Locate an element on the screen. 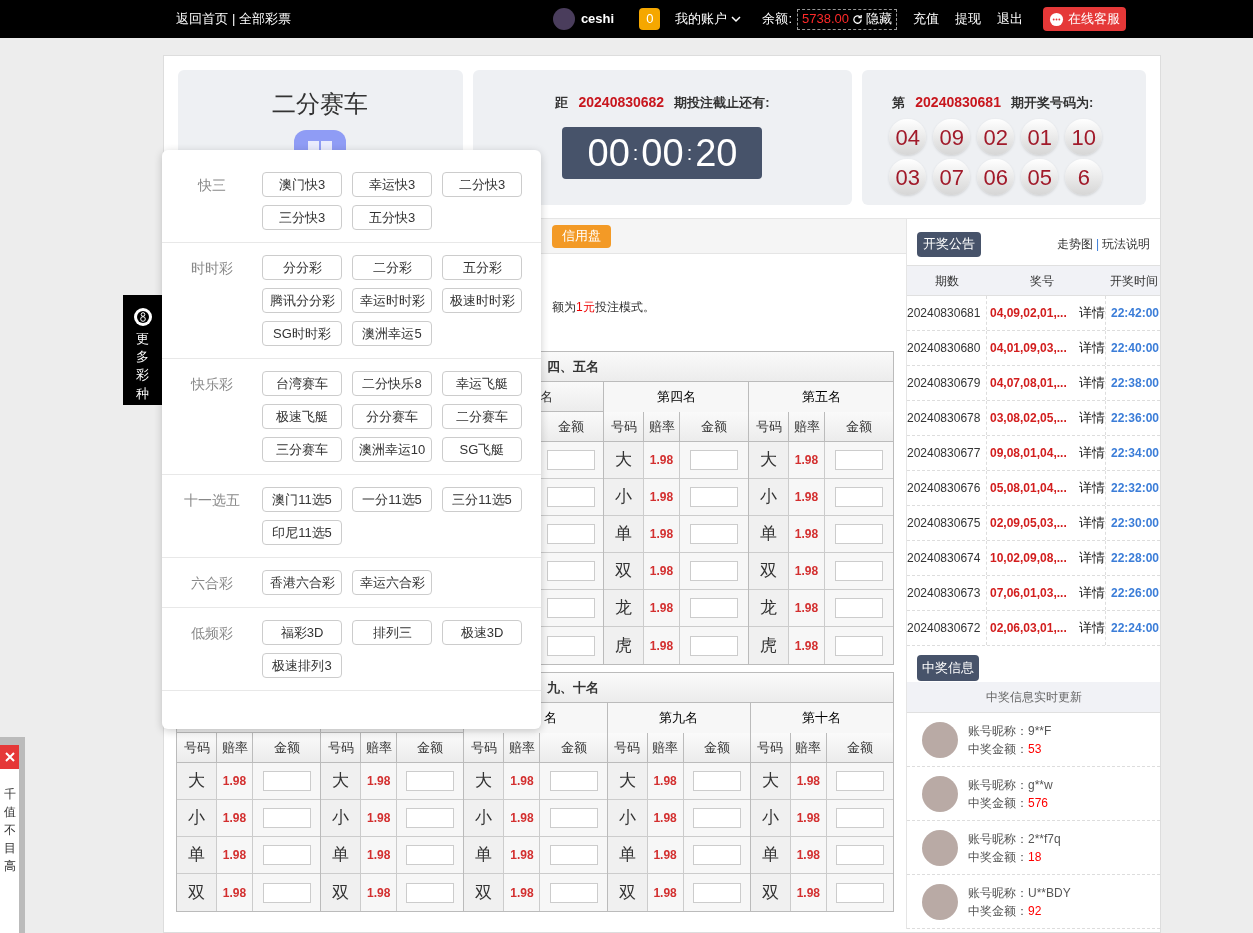 The width and height of the screenshot is (1253, 933). game-button: 幸运时时彩 is located at coordinates (392, 300).